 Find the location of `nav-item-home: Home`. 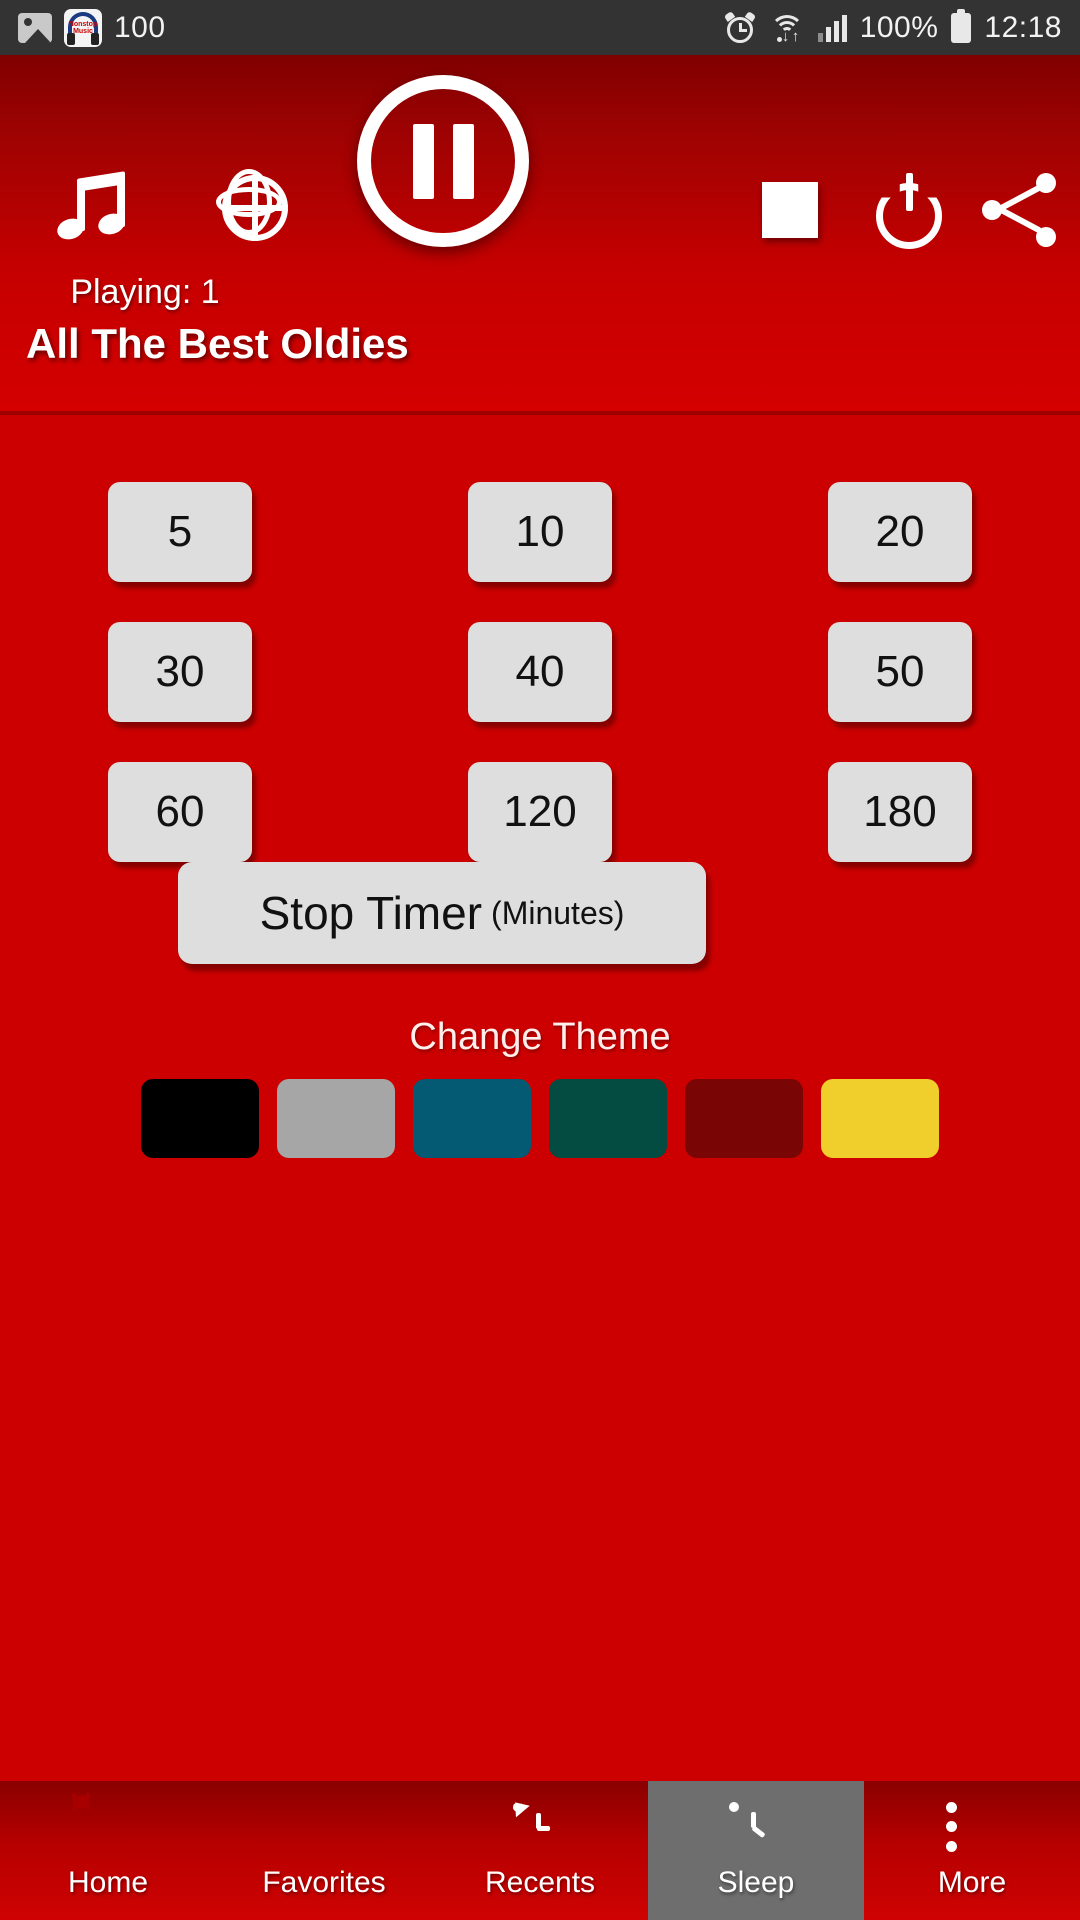

nav-item-home: Home is located at coordinates (108, 1850).